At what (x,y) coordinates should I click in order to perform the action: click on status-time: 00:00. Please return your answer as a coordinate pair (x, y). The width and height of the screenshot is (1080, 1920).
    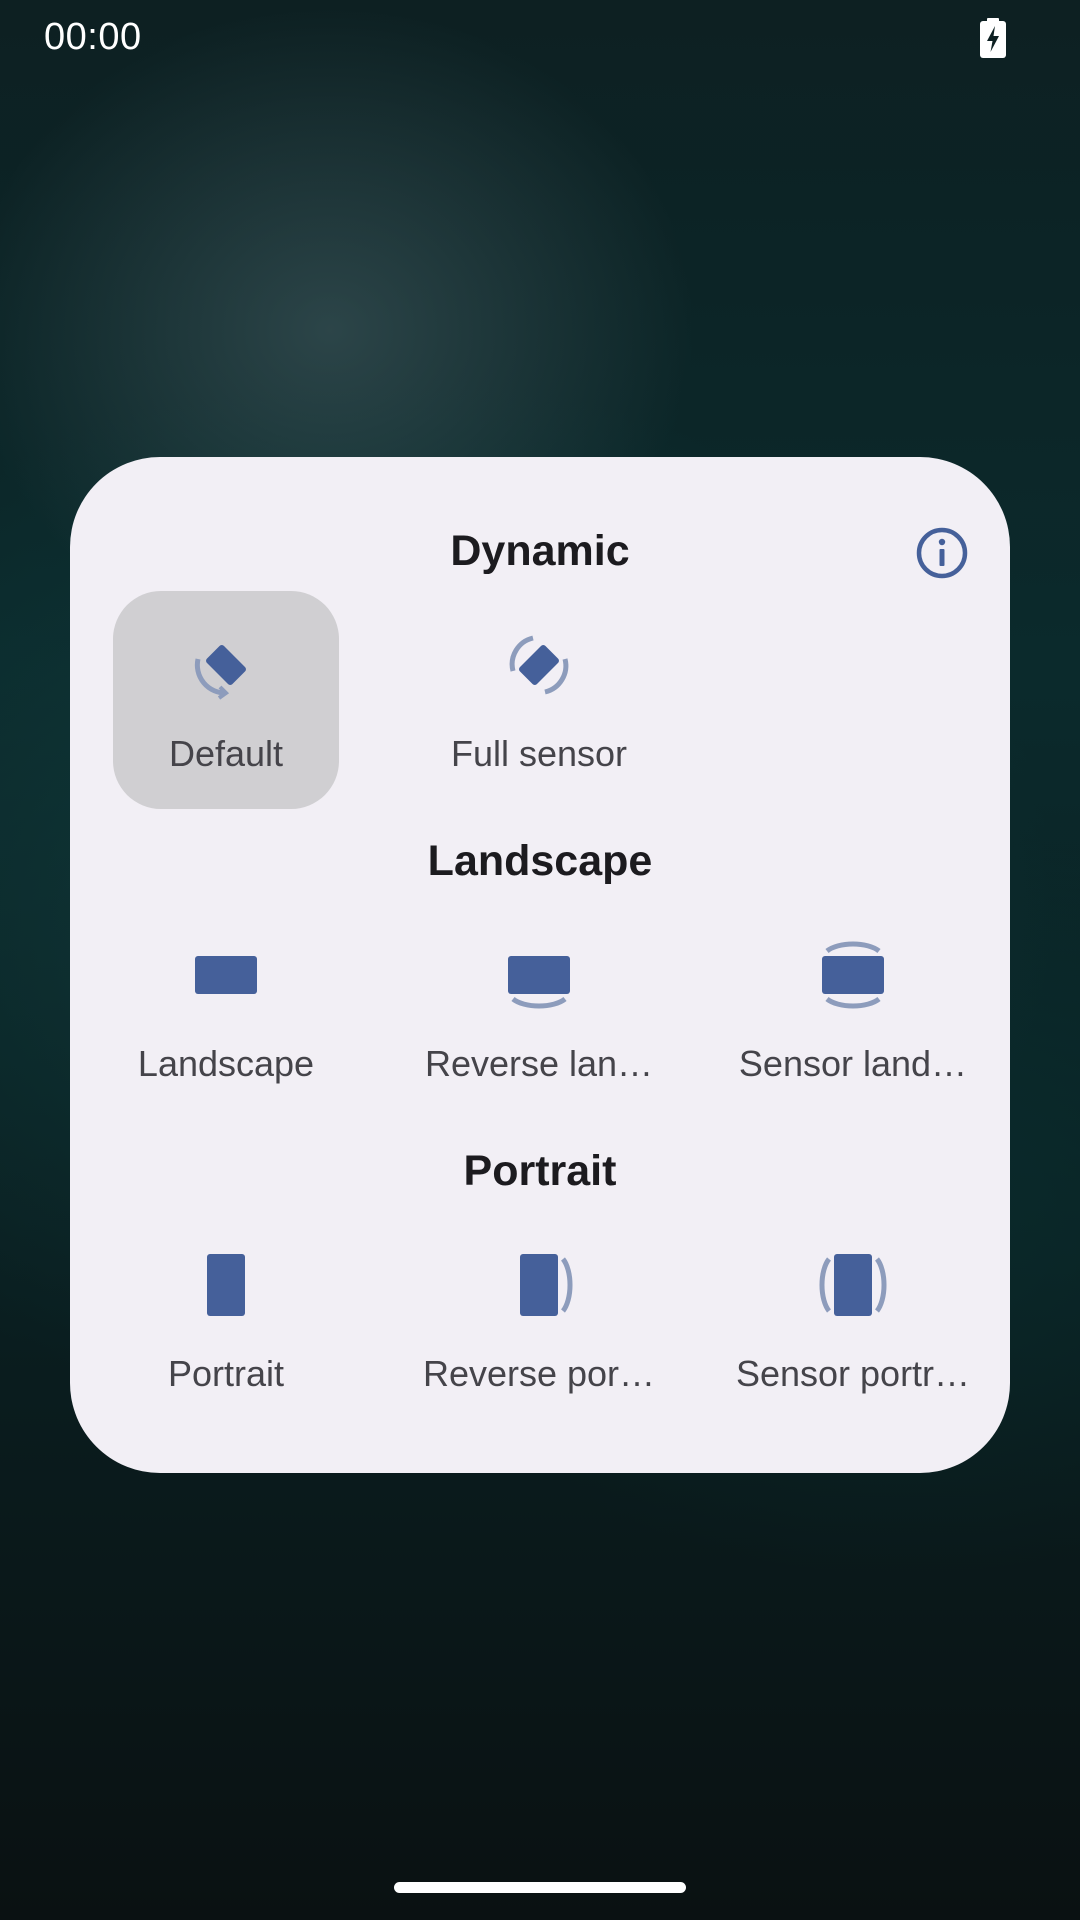
    Looking at the image, I should click on (93, 37).